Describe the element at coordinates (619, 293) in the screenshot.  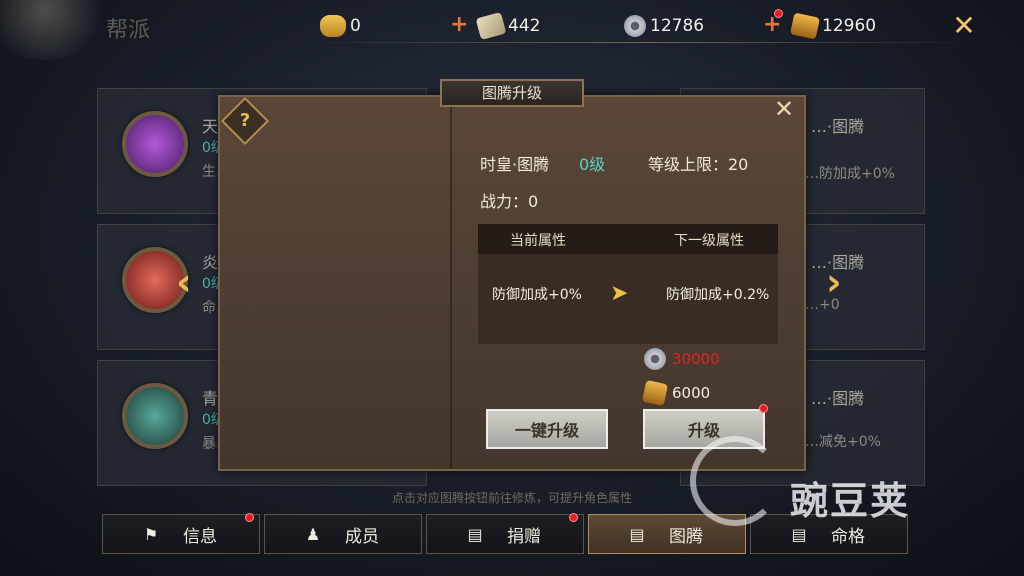
I see `arrow-right-icon: ➤` at that location.